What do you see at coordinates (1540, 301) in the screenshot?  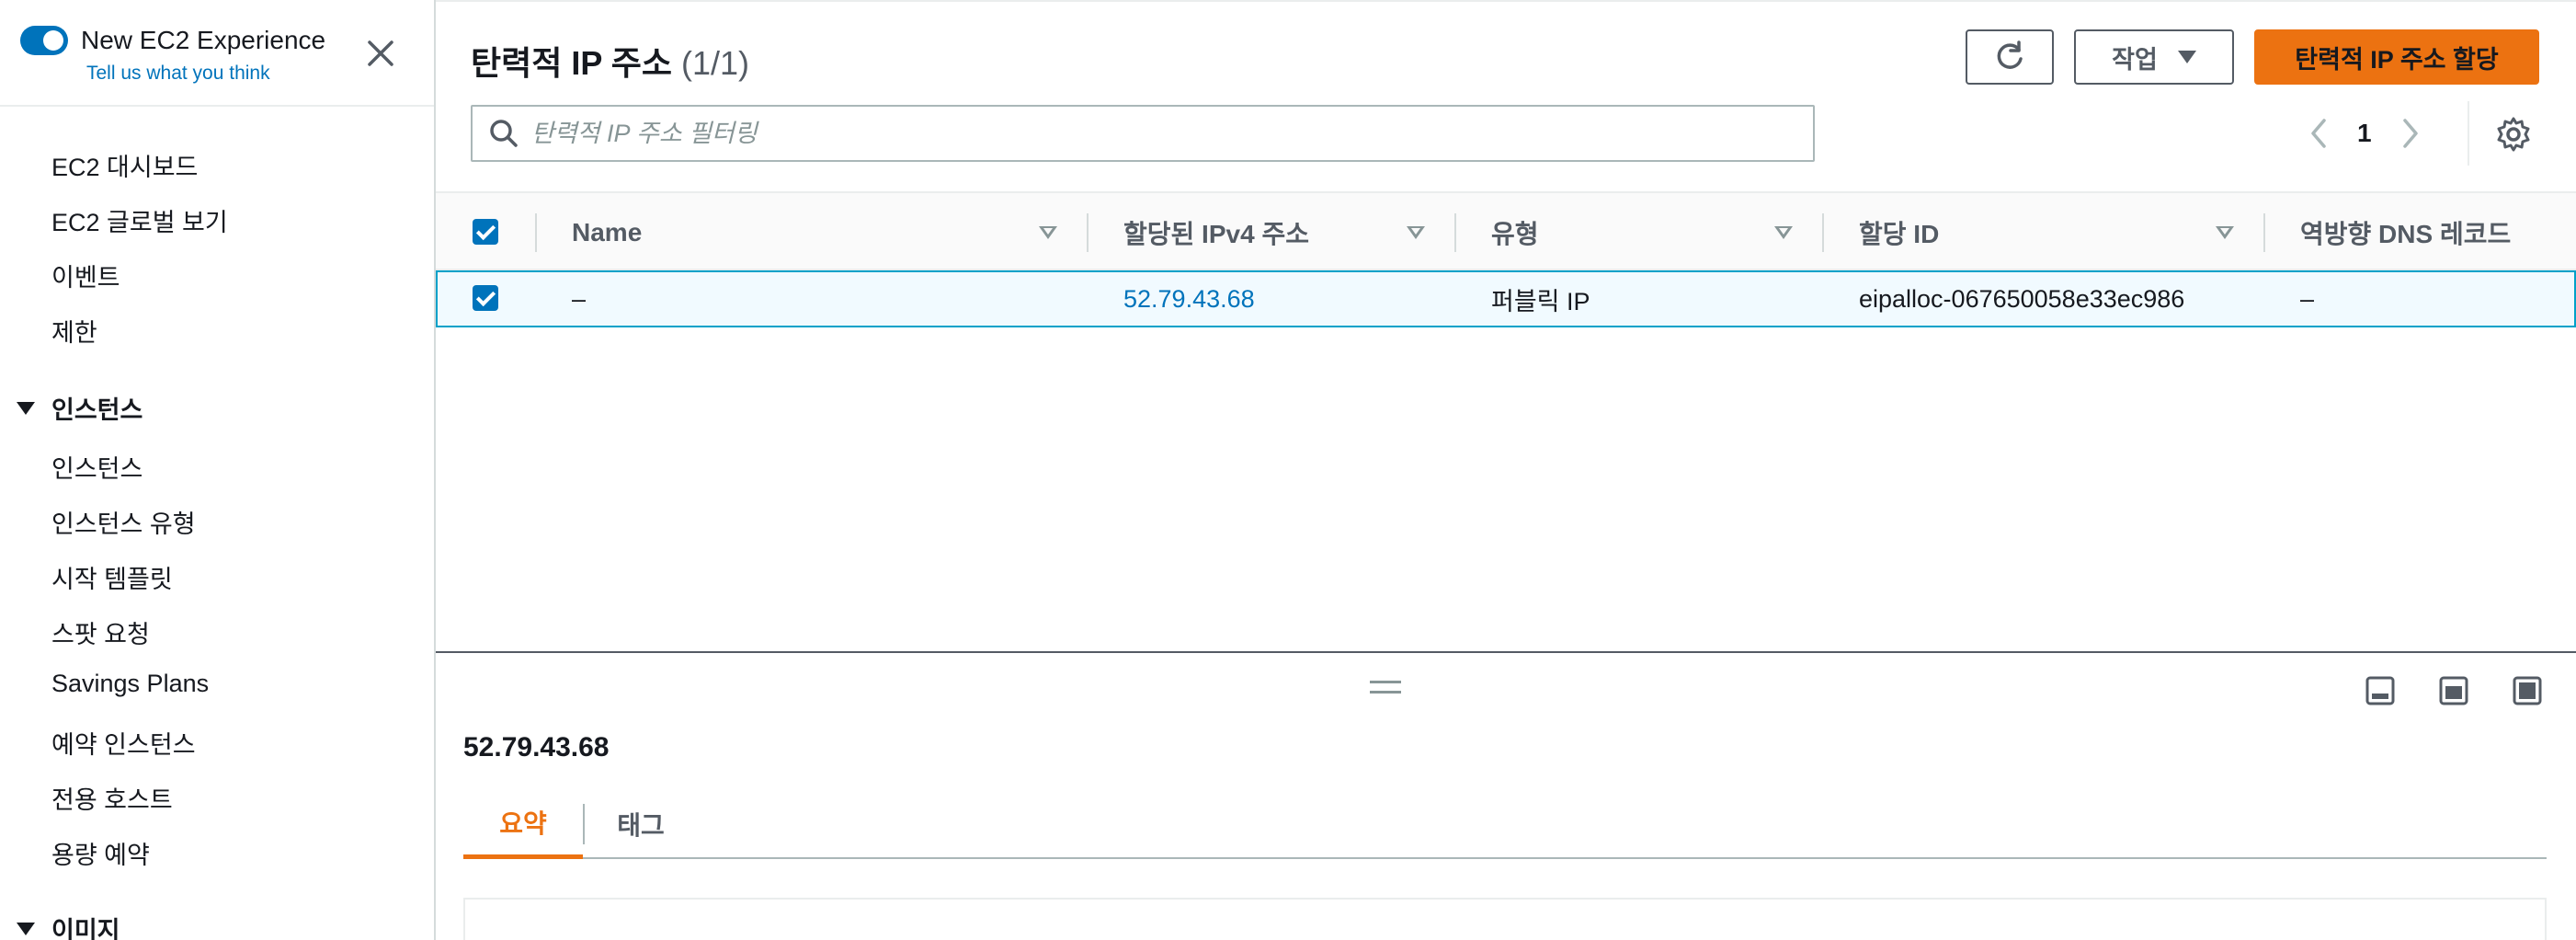 I see `cell-type: 퍼블릭 IP` at bounding box center [1540, 301].